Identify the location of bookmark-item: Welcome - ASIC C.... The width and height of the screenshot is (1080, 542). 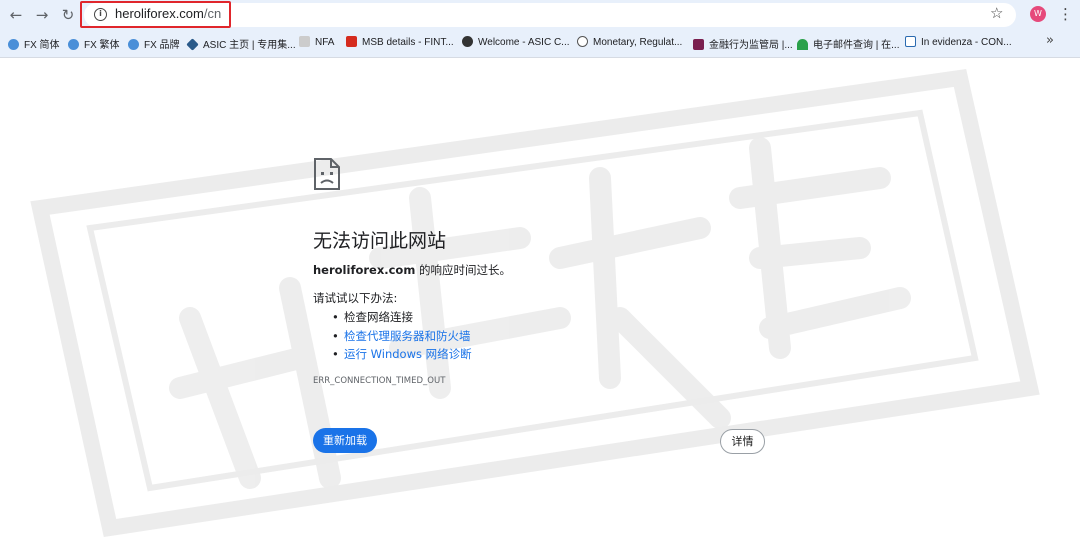
(516, 42).